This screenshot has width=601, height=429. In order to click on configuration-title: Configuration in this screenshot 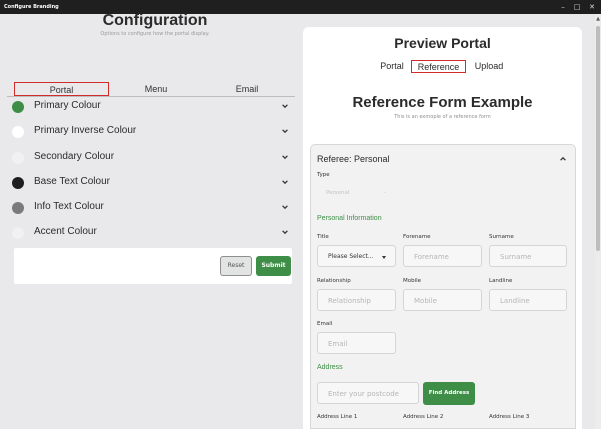, I will do `click(155, 20)`.